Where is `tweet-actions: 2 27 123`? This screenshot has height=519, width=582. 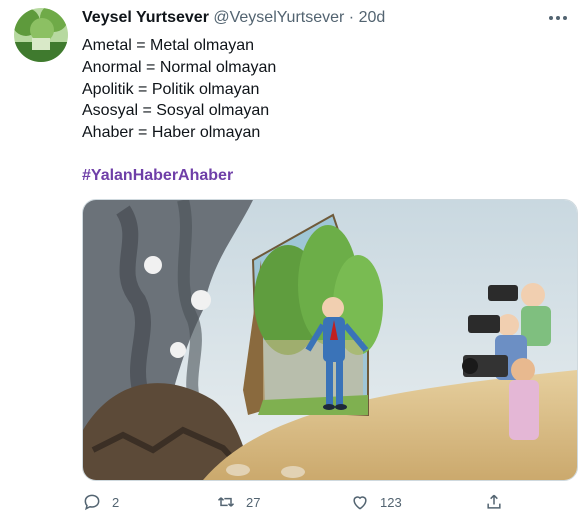 tweet-actions: 2 27 123 is located at coordinates (329, 502).